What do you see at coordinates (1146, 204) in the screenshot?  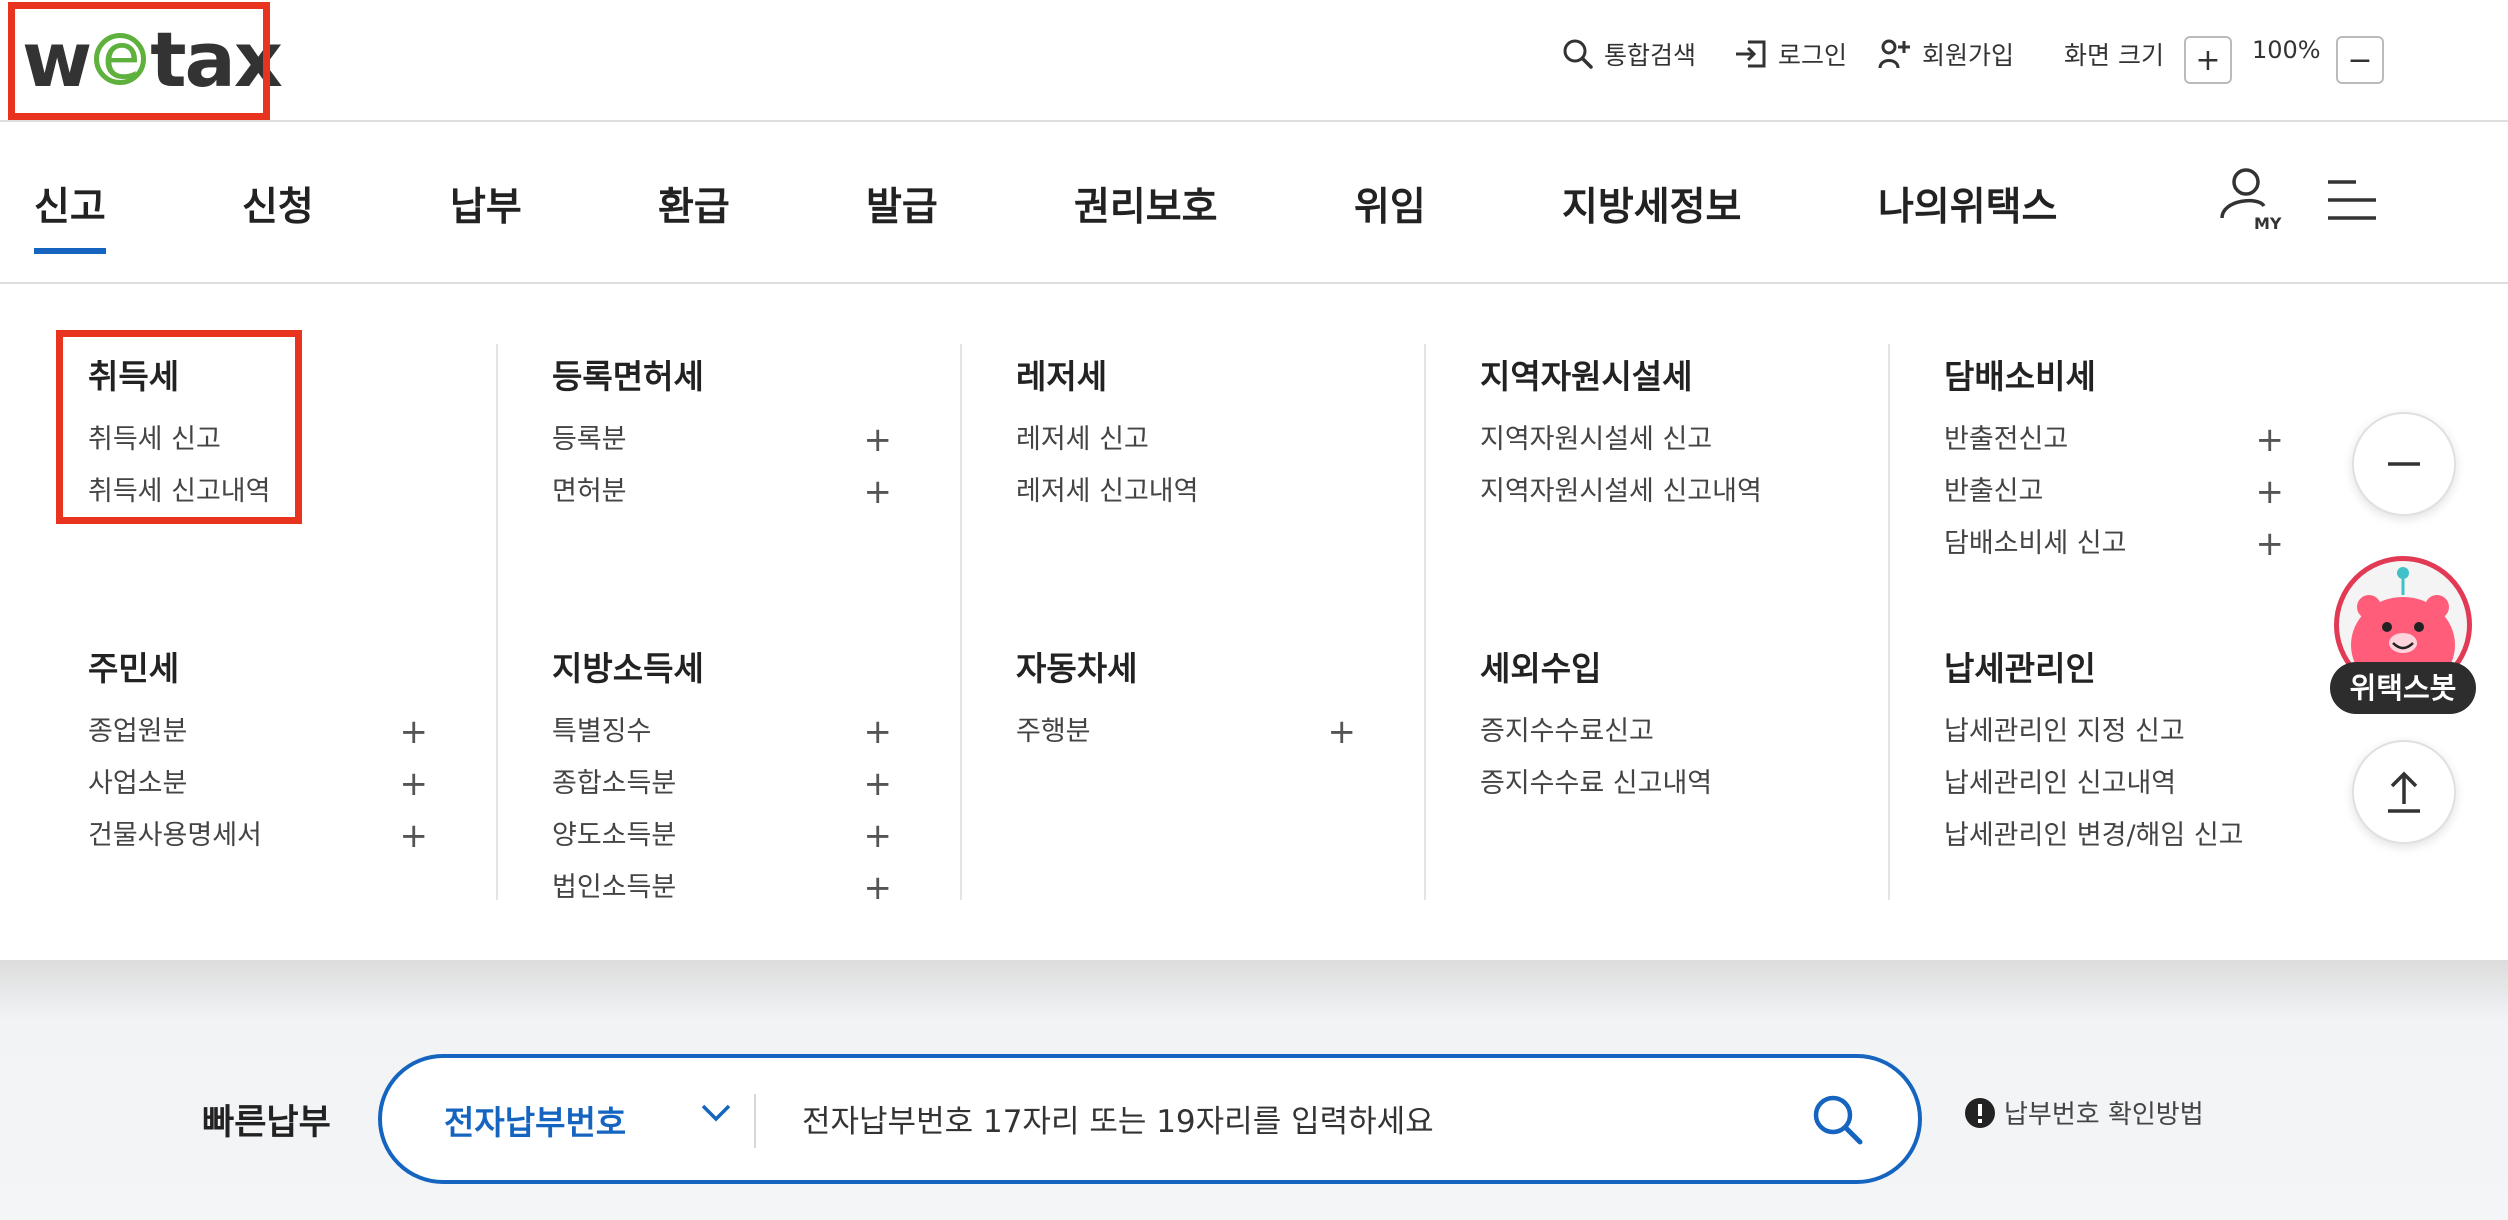 I see `nav-item-rights: 권리보호` at bounding box center [1146, 204].